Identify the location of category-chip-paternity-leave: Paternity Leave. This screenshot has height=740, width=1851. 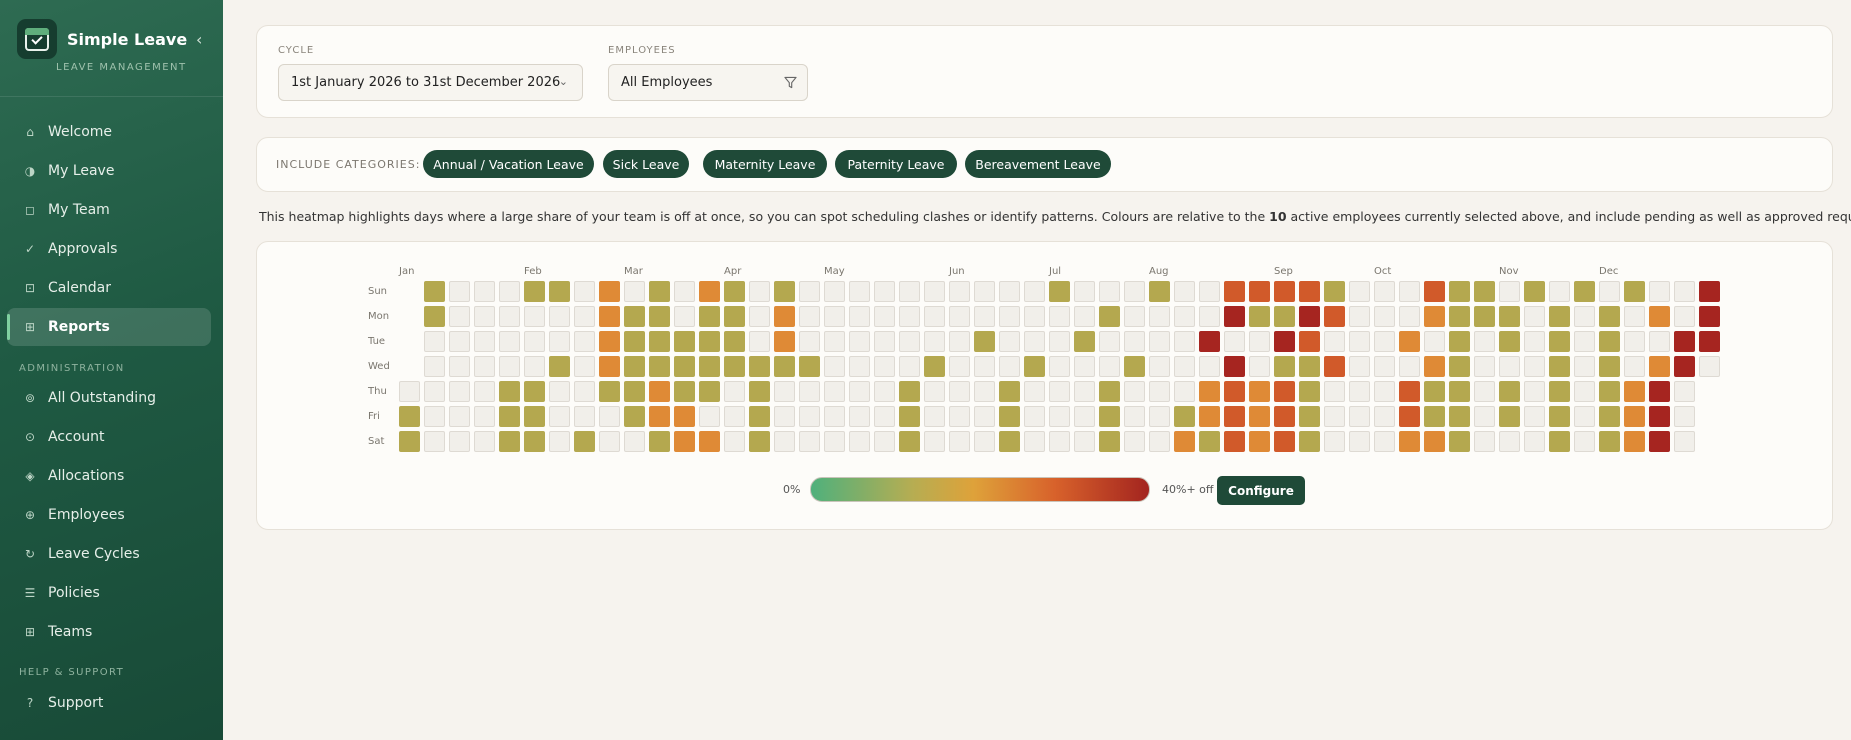
(896, 164).